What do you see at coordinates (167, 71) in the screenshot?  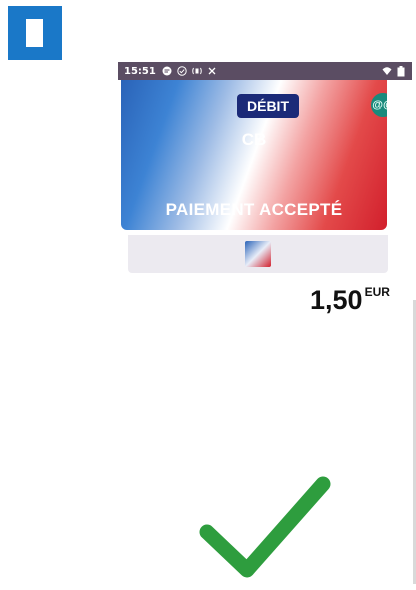 I see `message-icon` at bounding box center [167, 71].